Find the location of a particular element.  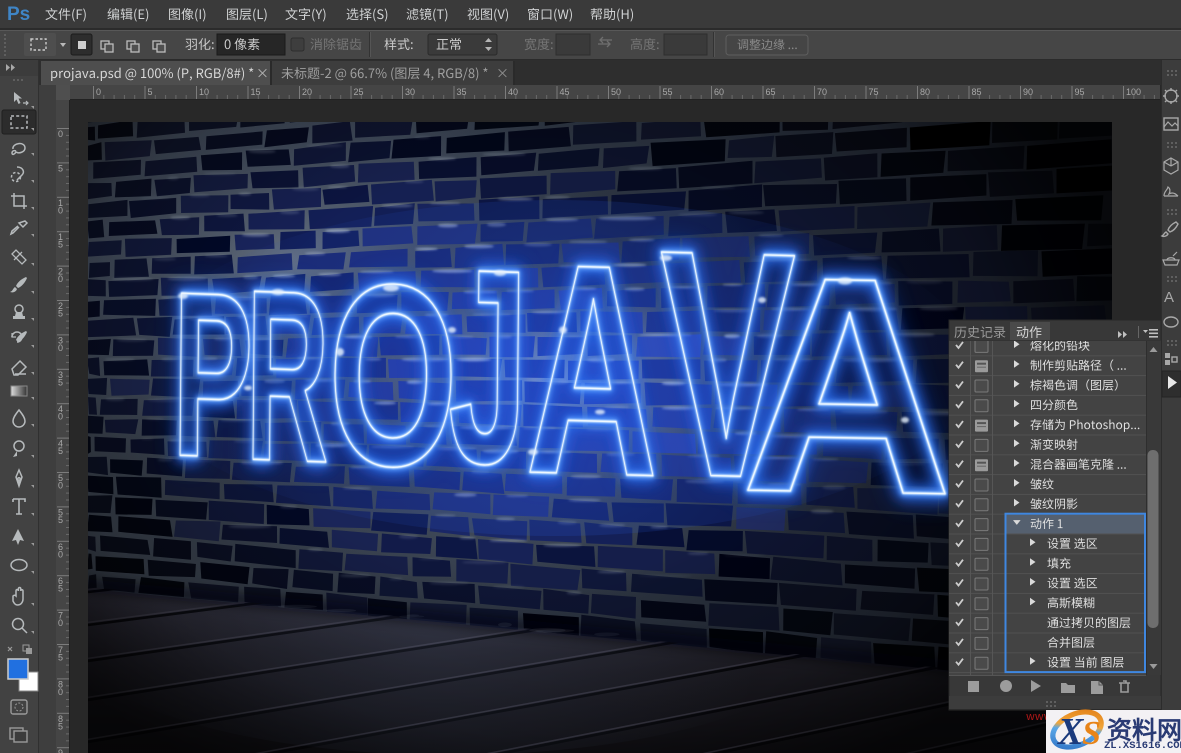

svg-text: S is located at coordinates (1091, 733).